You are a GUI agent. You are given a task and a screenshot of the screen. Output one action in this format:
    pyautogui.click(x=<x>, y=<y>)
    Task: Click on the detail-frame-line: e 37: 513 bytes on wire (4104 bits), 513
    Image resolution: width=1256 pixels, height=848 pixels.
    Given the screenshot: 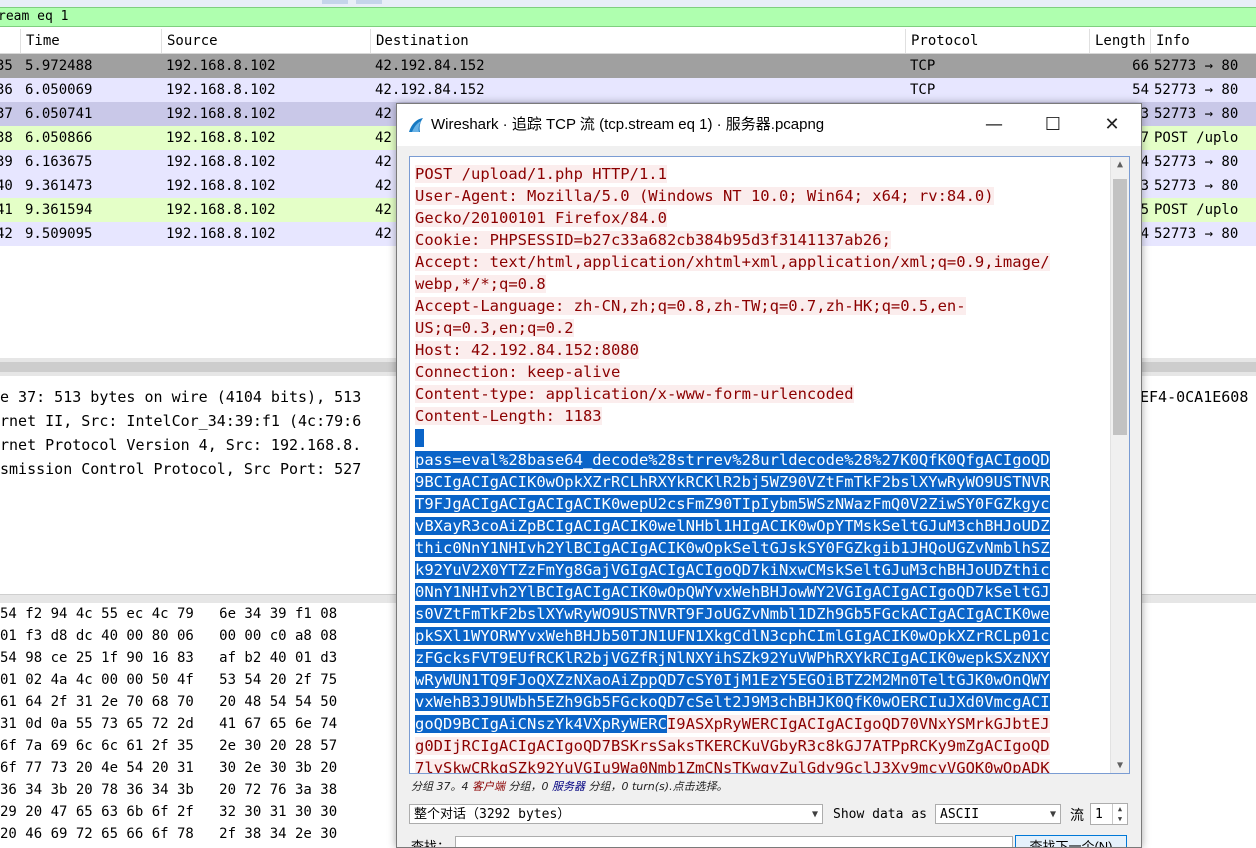 What is the action you would take?
    pyautogui.click(x=180, y=397)
    